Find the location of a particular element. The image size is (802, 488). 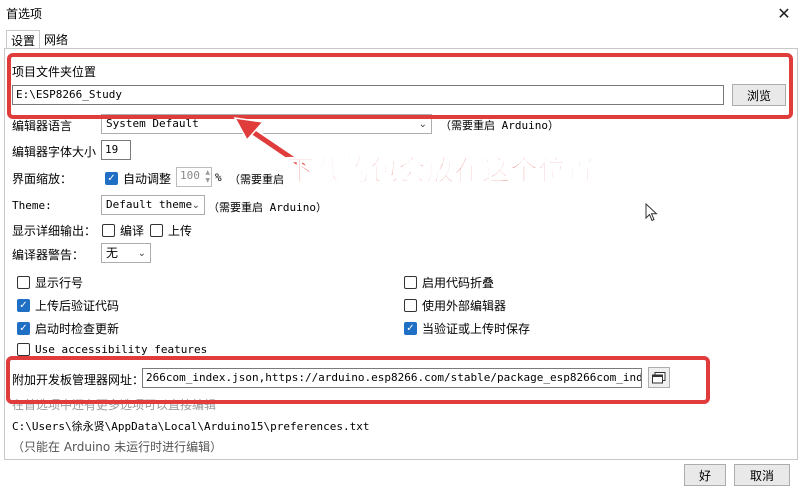

scale-unit: % is located at coordinates (218, 177).